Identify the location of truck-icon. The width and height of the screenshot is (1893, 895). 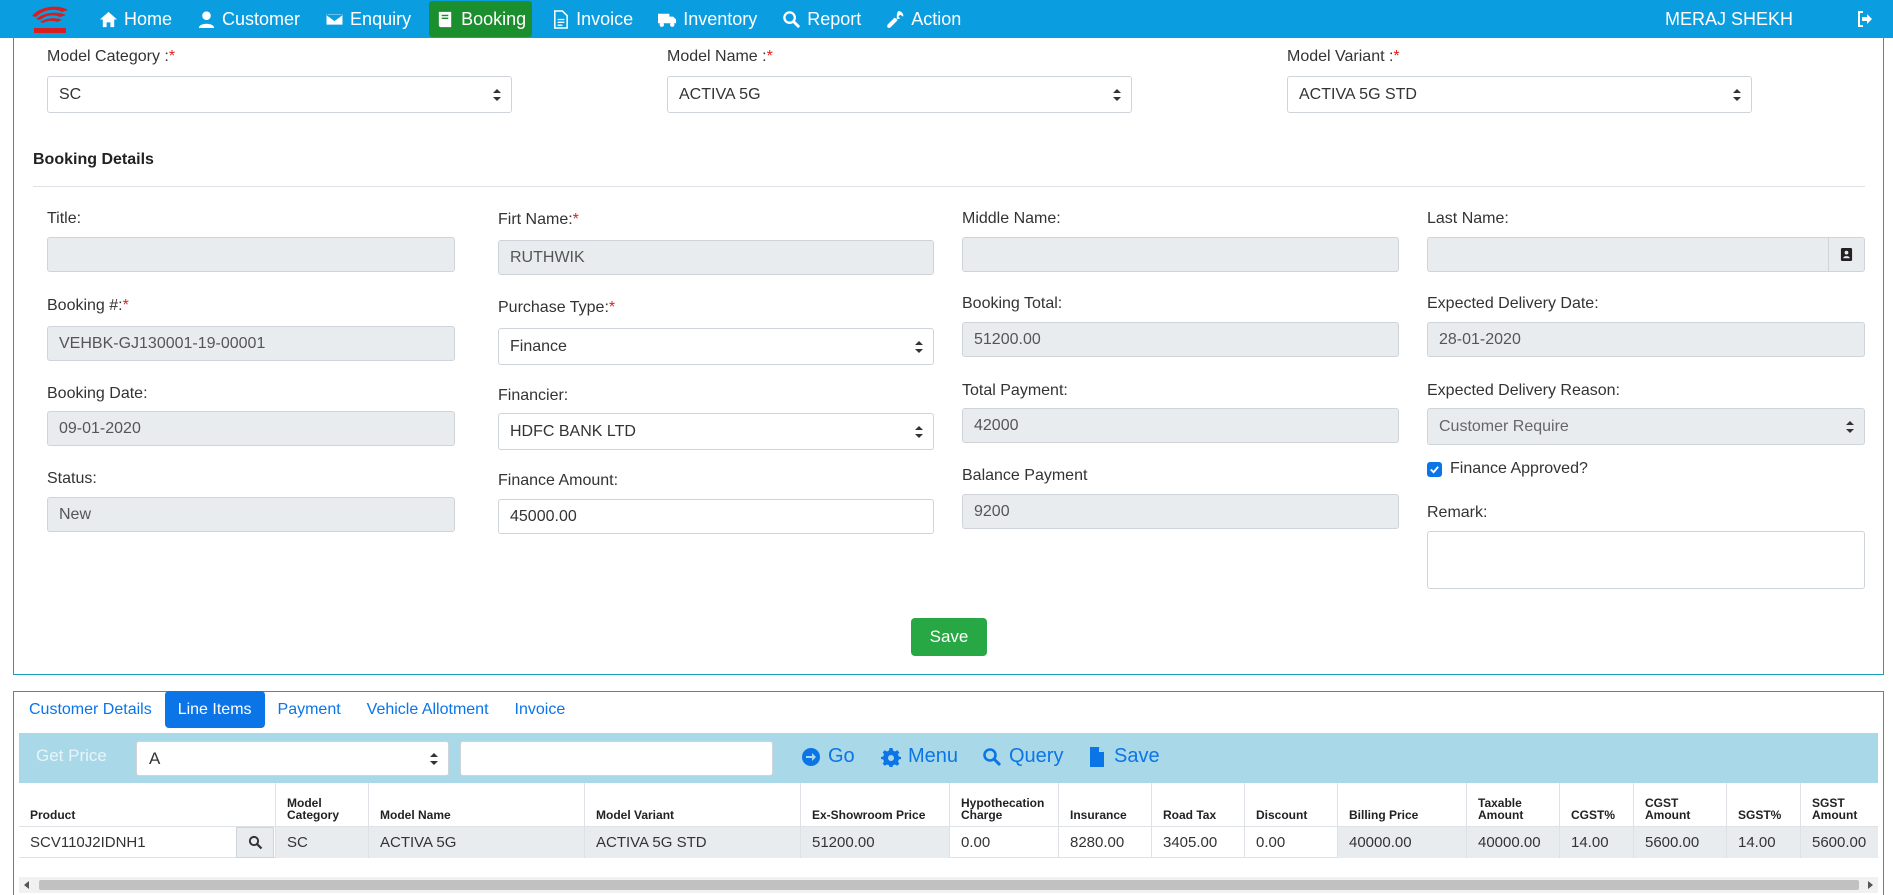
(667, 19).